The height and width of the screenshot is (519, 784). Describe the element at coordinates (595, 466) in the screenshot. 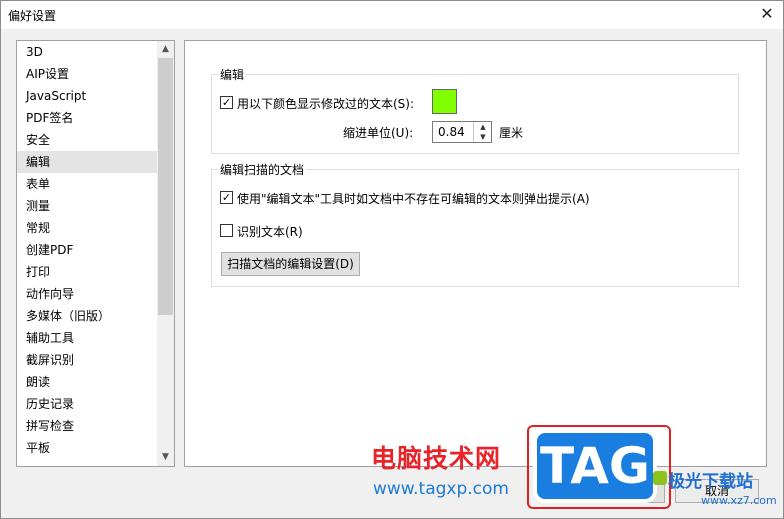

I see `watermark-tag-logo: TAG` at that location.